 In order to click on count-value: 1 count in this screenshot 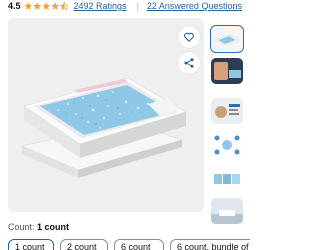, I will do `click(53, 227)`.